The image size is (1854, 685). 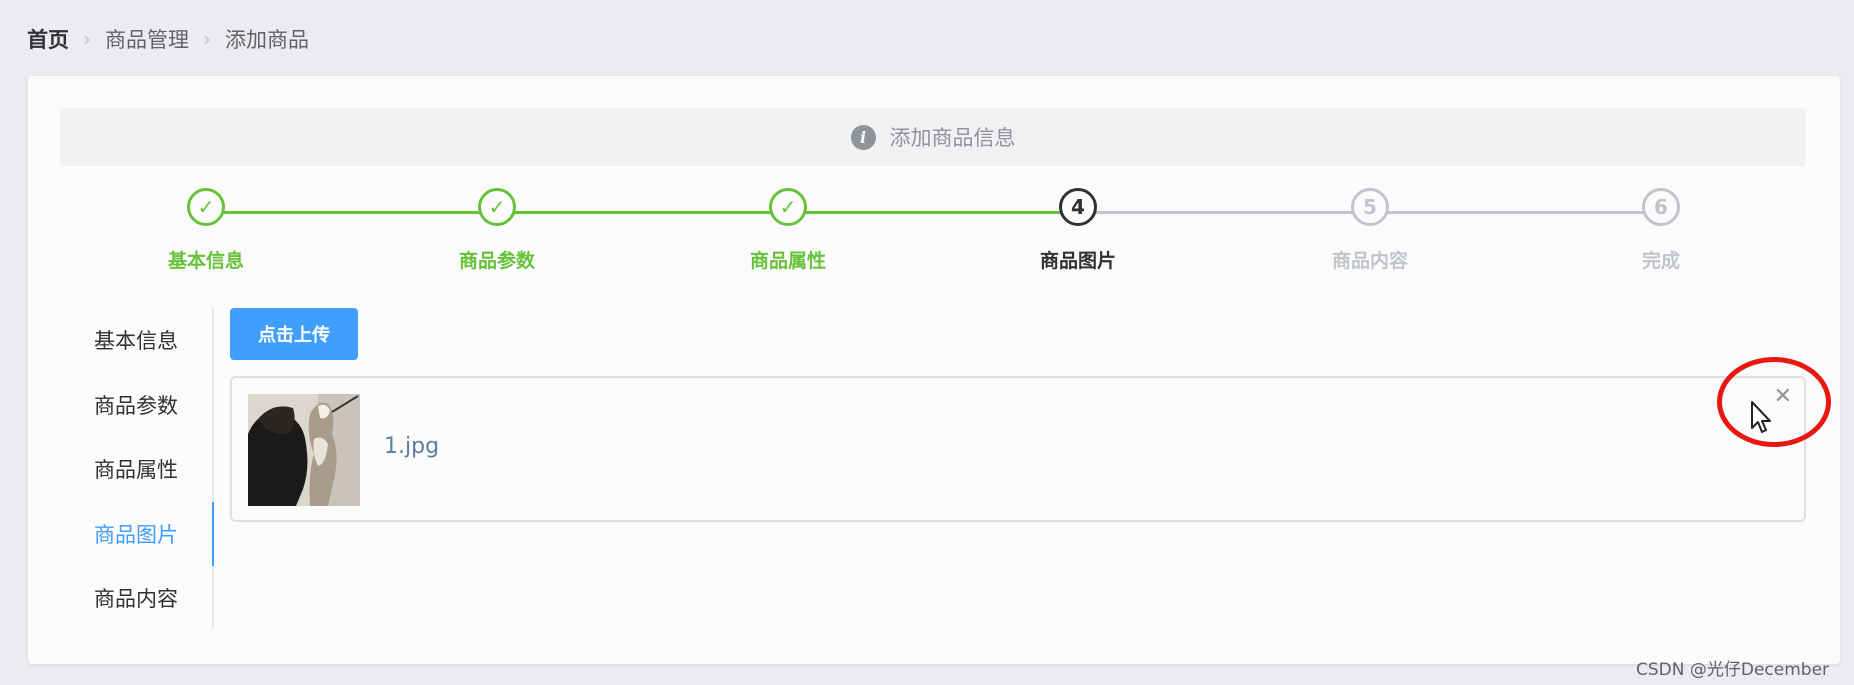 I want to click on step-number: 6, so click(x=1661, y=207).